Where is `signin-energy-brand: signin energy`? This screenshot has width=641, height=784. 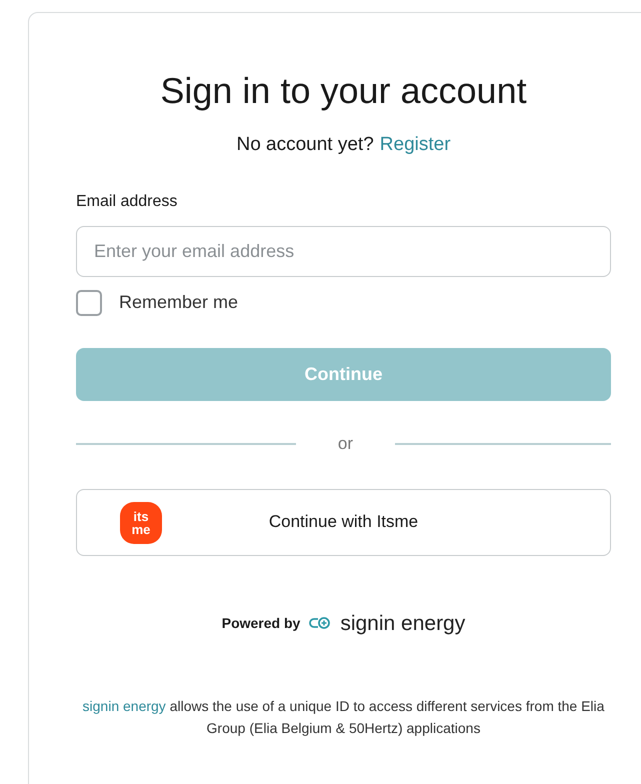 signin-energy-brand: signin energy is located at coordinates (403, 623).